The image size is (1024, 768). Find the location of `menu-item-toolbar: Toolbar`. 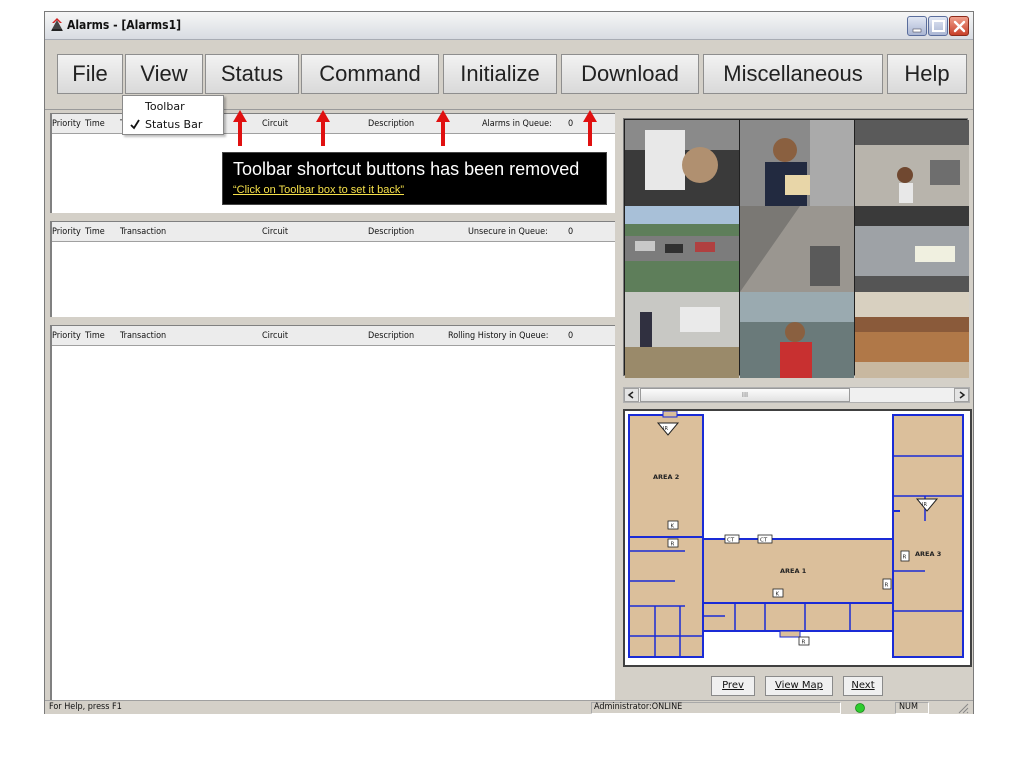

menu-item-toolbar: Toolbar is located at coordinates (174, 107).